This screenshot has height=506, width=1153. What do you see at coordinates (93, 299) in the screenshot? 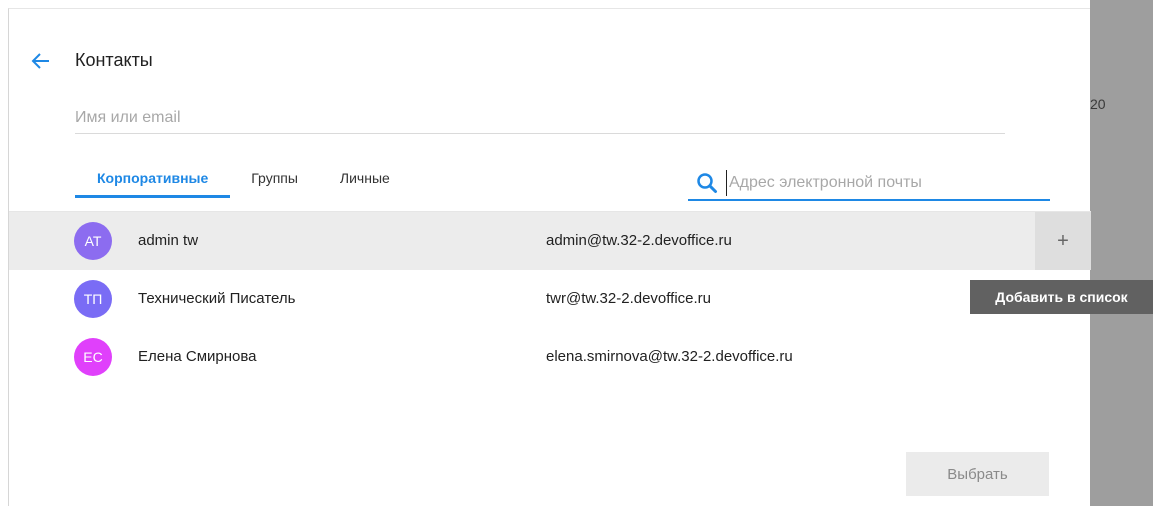
I see `avatar: ТП` at bounding box center [93, 299].